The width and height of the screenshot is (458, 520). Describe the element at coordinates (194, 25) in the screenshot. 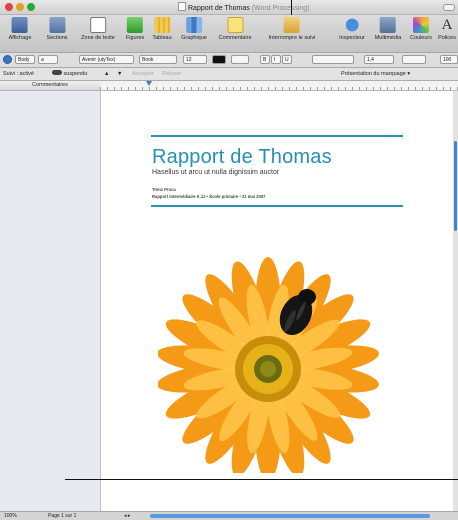

I see `chart-icon` at that location.